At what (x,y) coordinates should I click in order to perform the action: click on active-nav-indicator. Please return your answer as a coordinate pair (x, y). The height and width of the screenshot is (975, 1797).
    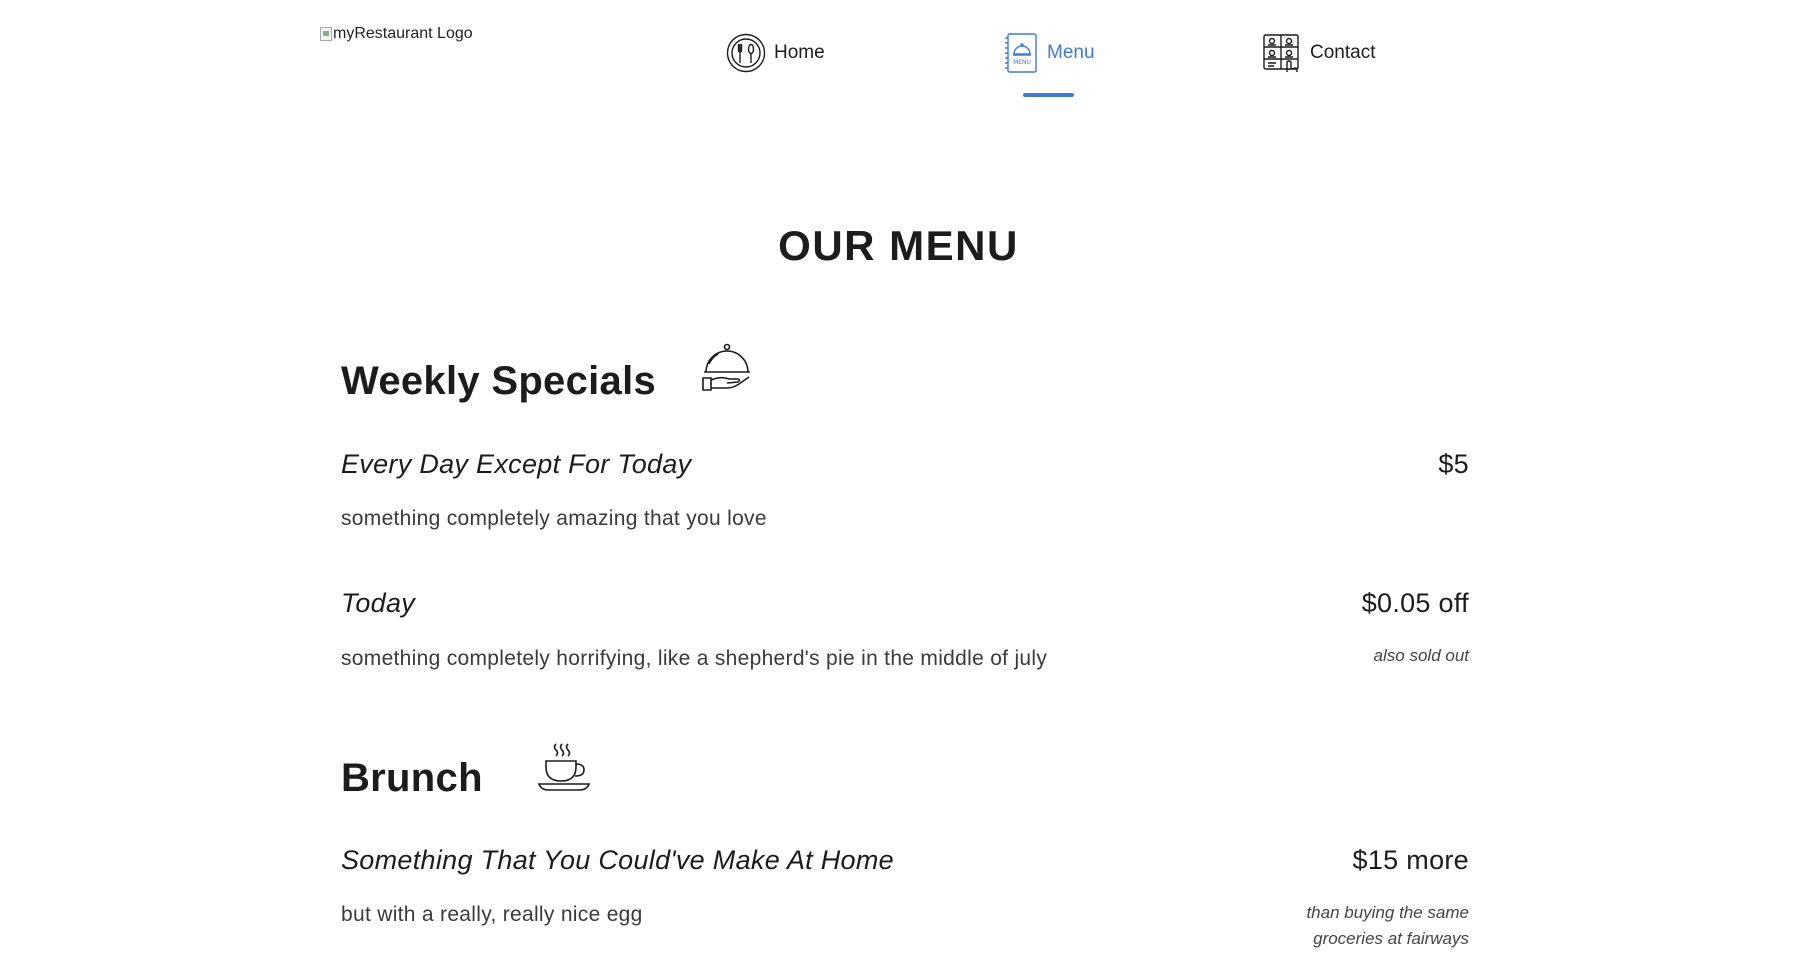
    Looking at the image, I should click on (1048, 95).